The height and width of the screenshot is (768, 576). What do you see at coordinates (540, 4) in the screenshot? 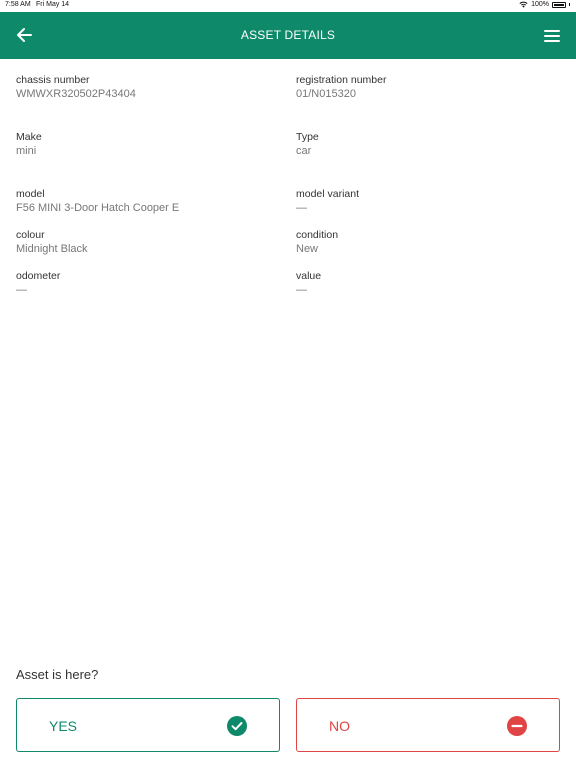
I see `battery-percent: 100%` at bounding box center [540, 4].